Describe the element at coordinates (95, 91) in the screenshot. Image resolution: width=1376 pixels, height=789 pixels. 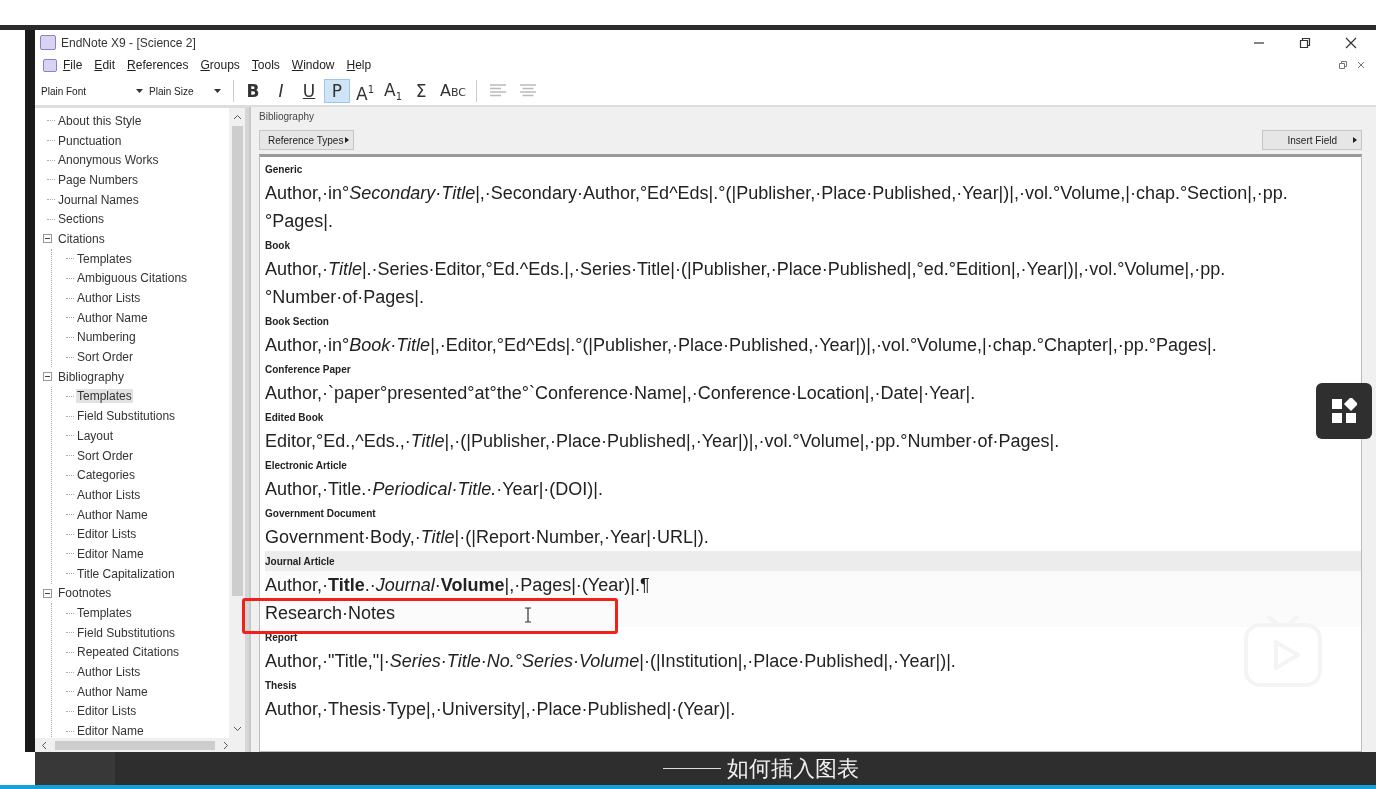
I see `font-dropdown: Plain Font` at that location.